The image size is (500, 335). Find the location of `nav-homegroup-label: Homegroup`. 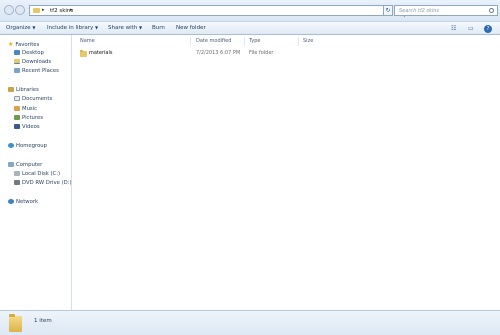

nav-homegroup-label: Homegroup is located at coordinates (32, 146).